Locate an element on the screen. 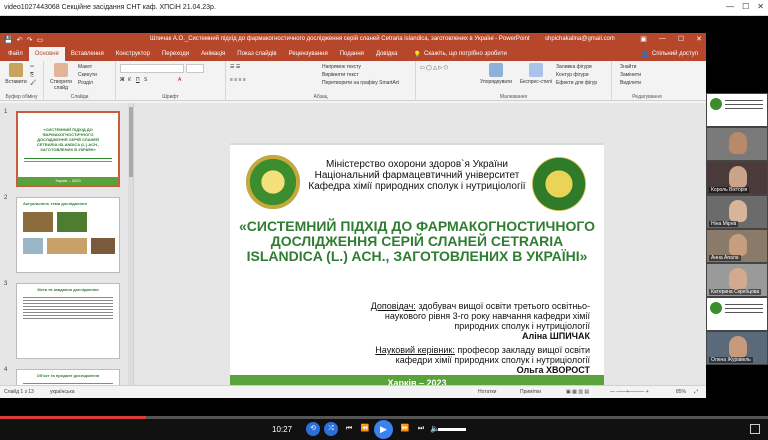 The height and width of the screenshot is (440, 768). user-email: shpichakalina@gmail.com is located at coordinates (580, 39).